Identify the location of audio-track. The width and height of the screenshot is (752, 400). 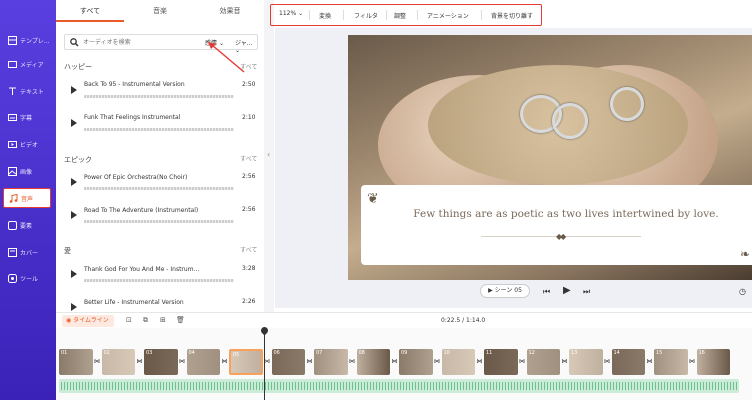
(399, 386).